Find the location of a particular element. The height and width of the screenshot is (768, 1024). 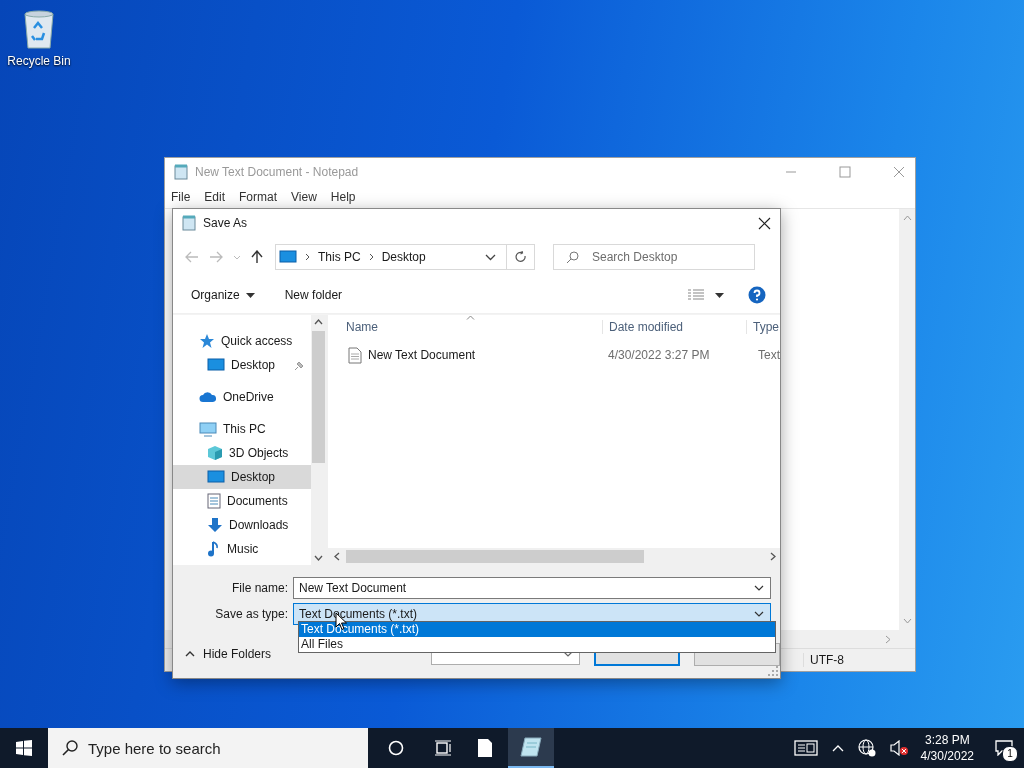

field-label: Save as type: is located at coordinates (251, 614).